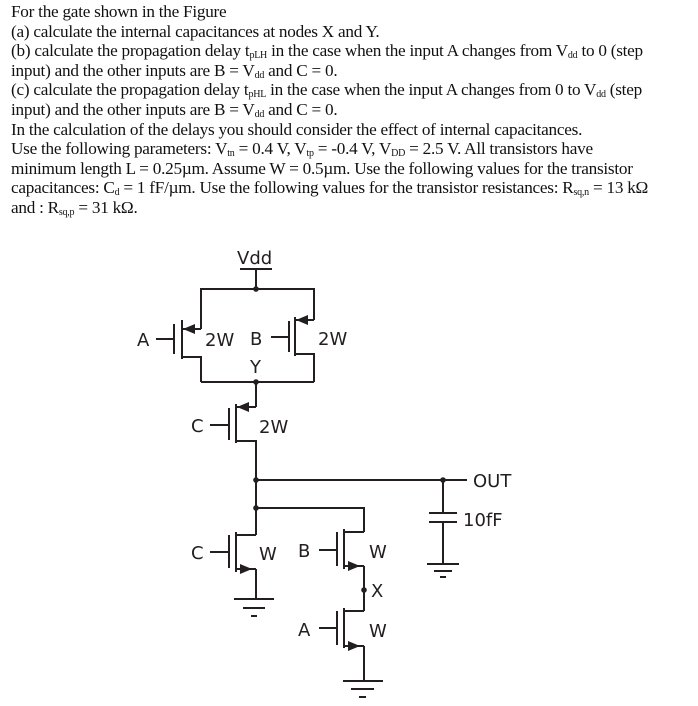 Image resolution: width=698 pixels, height=706 pixels. Describe the element at coordinates (254, 607) in the screenshot. I see `nmos-c-ground-icon` at that location.